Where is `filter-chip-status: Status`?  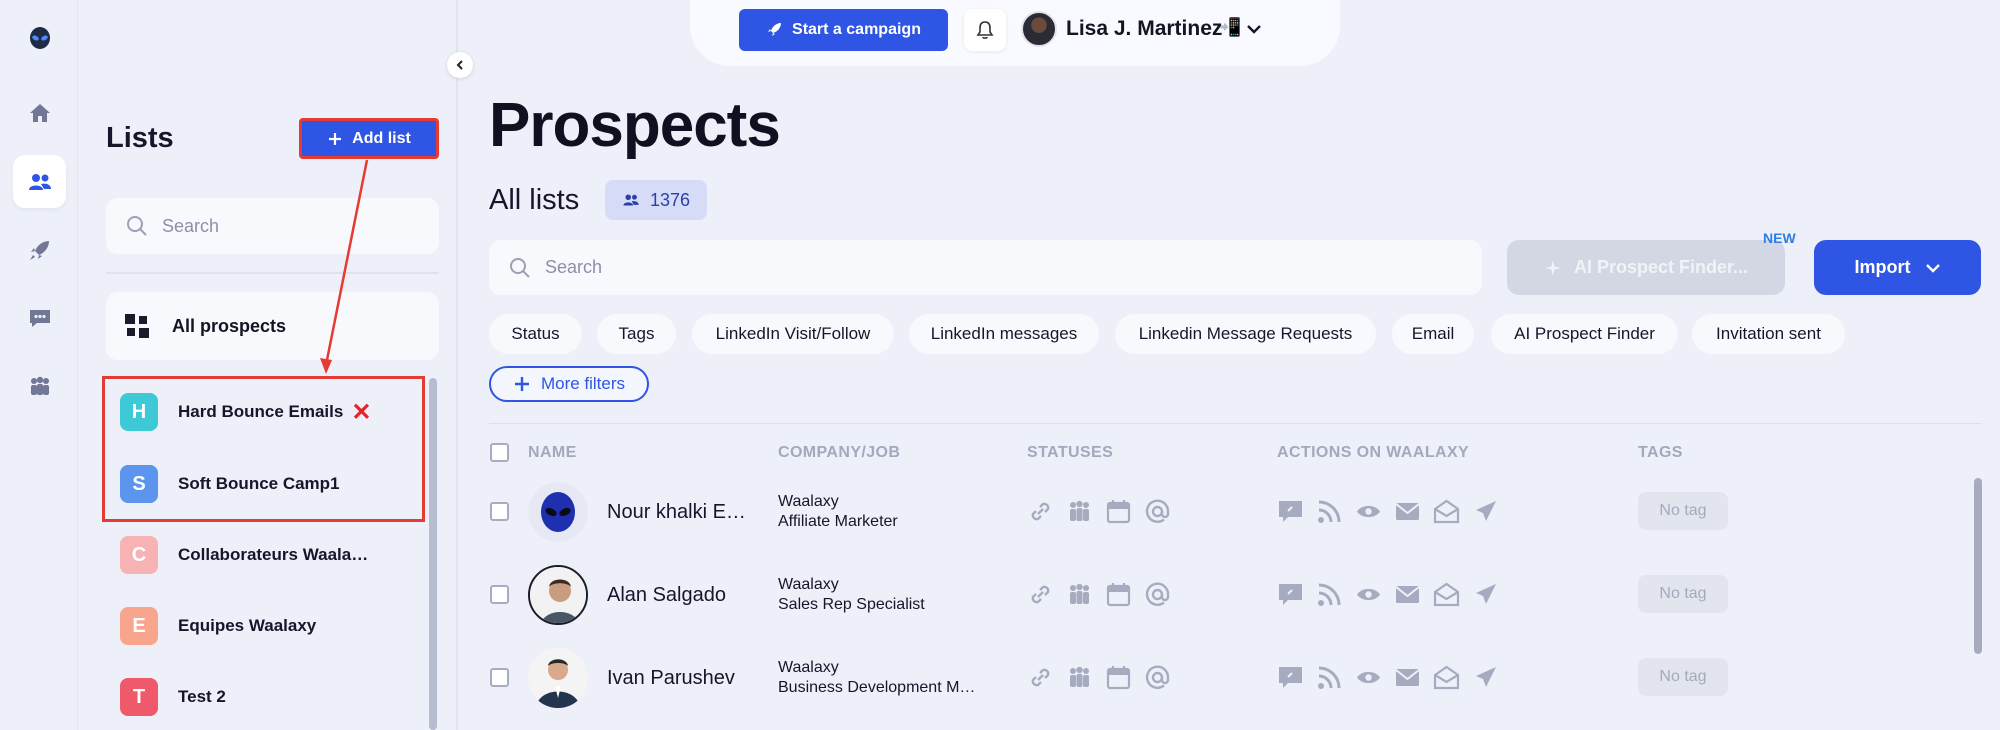
filter-chip-status: Status is located at coordinates (535, 334).